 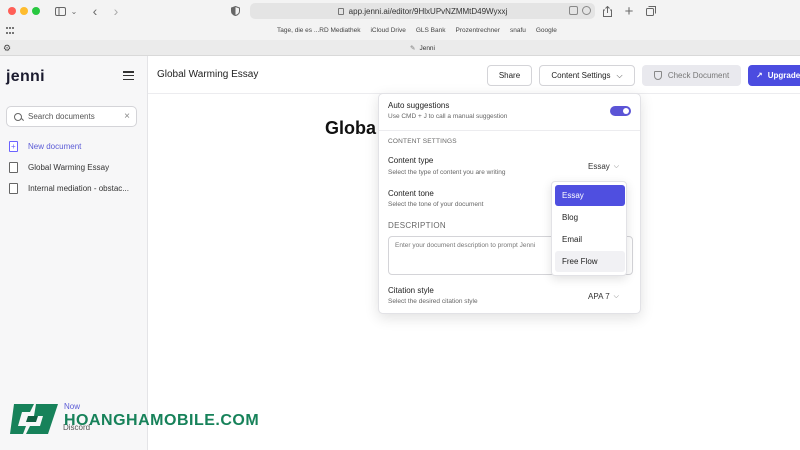 I want to click on search-input: Search documents ×, so click(x=71, y=116).